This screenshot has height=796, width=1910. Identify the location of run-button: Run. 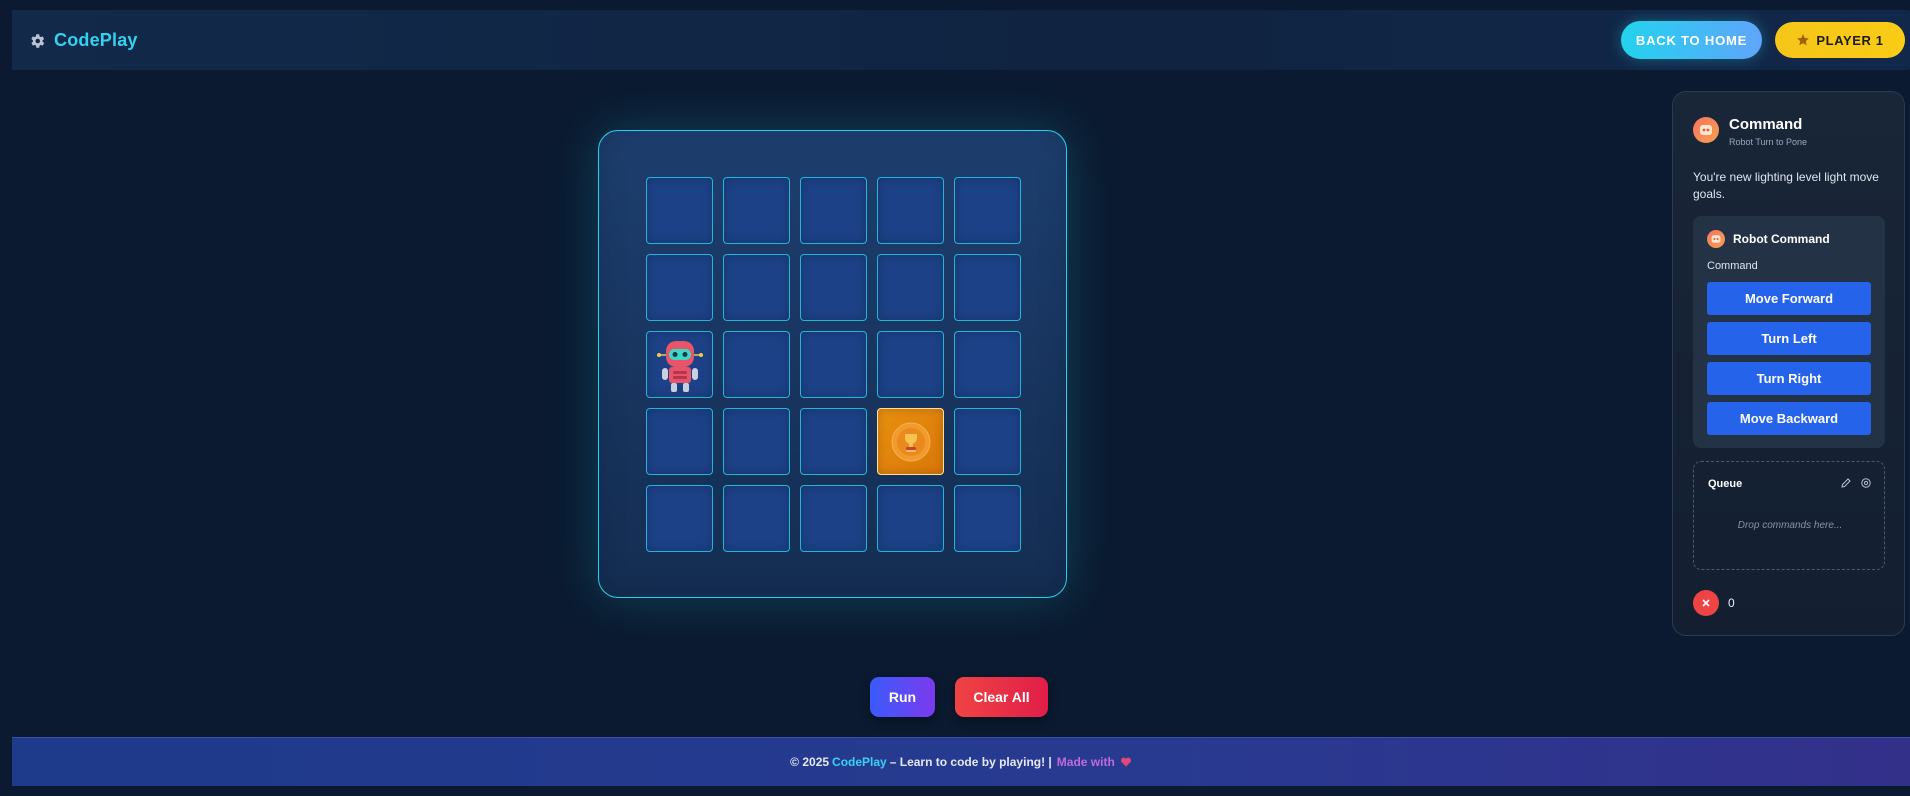
(902, 697).